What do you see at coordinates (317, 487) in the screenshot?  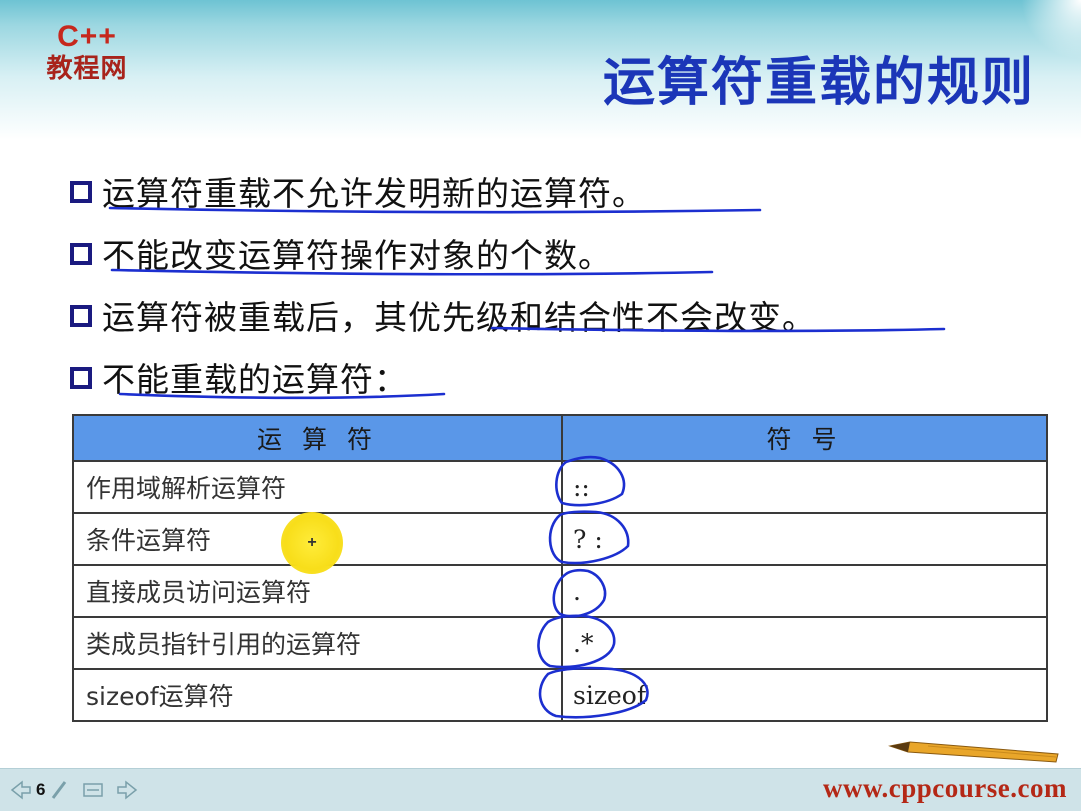 I see `operator-name-cell: 作用域解析运算符` at bounding box center [317, 487].